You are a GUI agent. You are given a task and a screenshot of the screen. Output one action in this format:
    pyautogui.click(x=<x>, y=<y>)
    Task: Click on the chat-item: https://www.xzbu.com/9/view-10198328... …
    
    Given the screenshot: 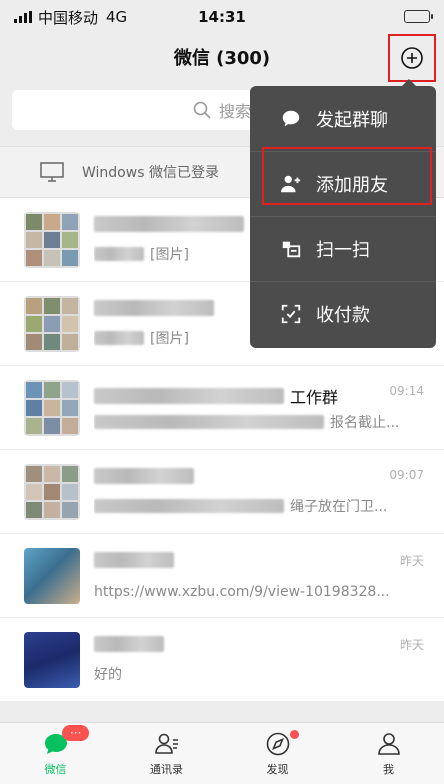 What is the action you would take?
    pyautogui.click(x=222, y=576)
    